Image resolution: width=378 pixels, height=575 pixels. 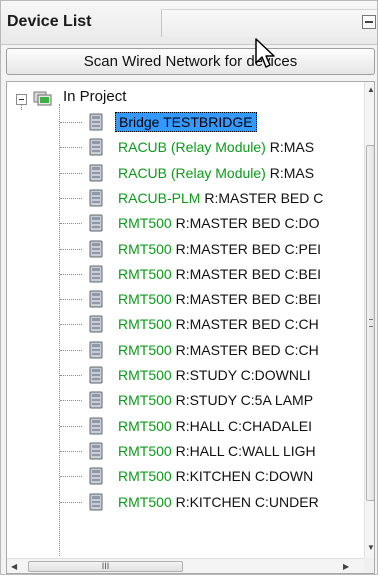 What do you see at coordinates (241, 426) in the screenshot?
I see `device-location: R:HALL C:CHADALEI` at bounding box center [241, 426].